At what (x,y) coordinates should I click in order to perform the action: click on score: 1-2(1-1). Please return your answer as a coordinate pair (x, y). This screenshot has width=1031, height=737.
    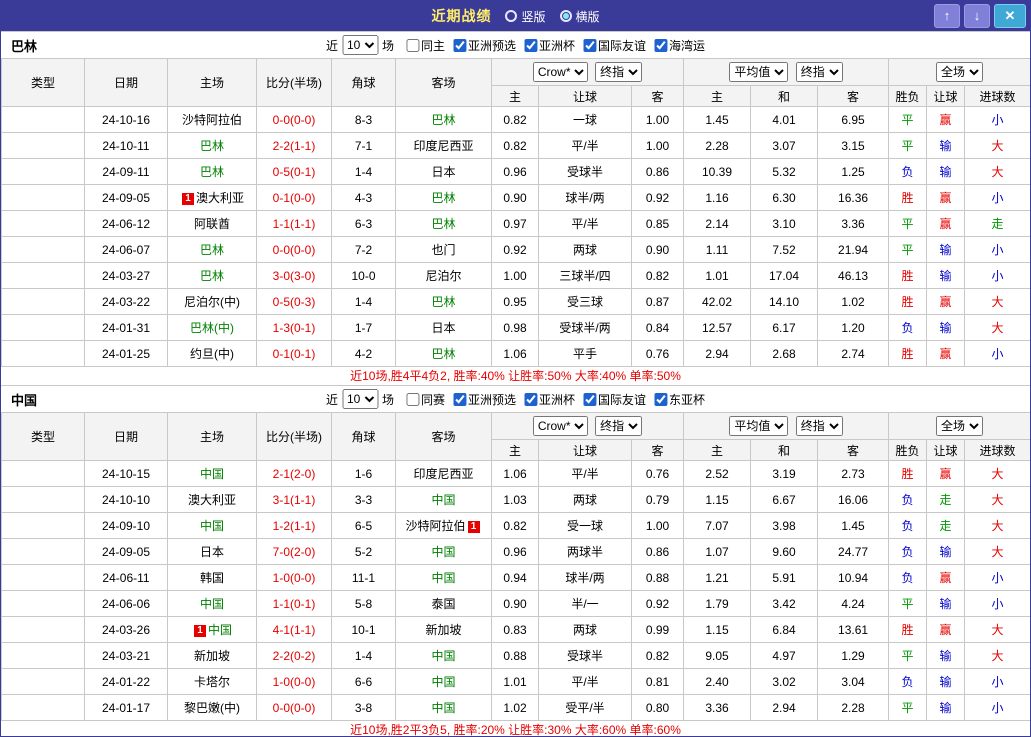
    Looking at the image, I should click on (294, 525).